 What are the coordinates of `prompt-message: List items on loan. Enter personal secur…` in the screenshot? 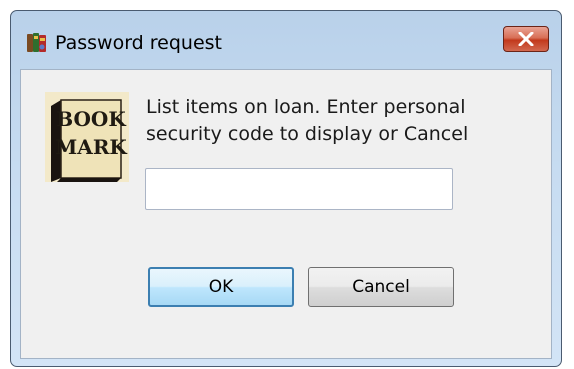 It's located at (346, 121).